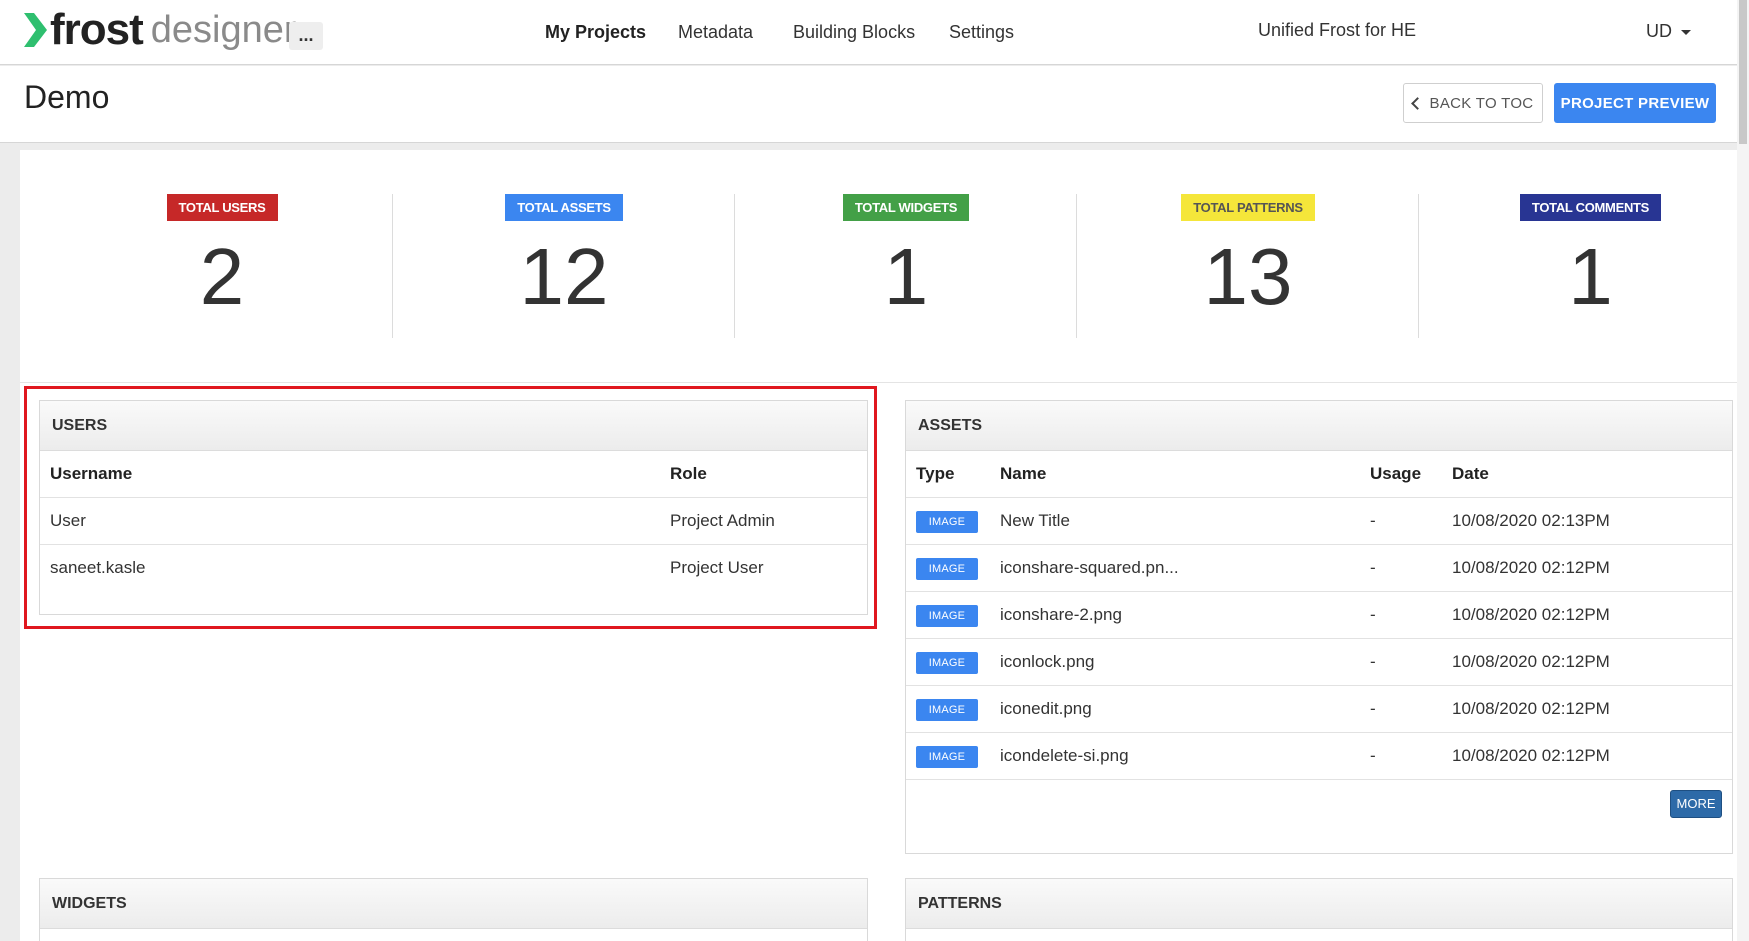  What do you see at coordinates (763, 521) in the screenshot?
I see `role-cell: Project Admin` at bounding box center [763, 521].